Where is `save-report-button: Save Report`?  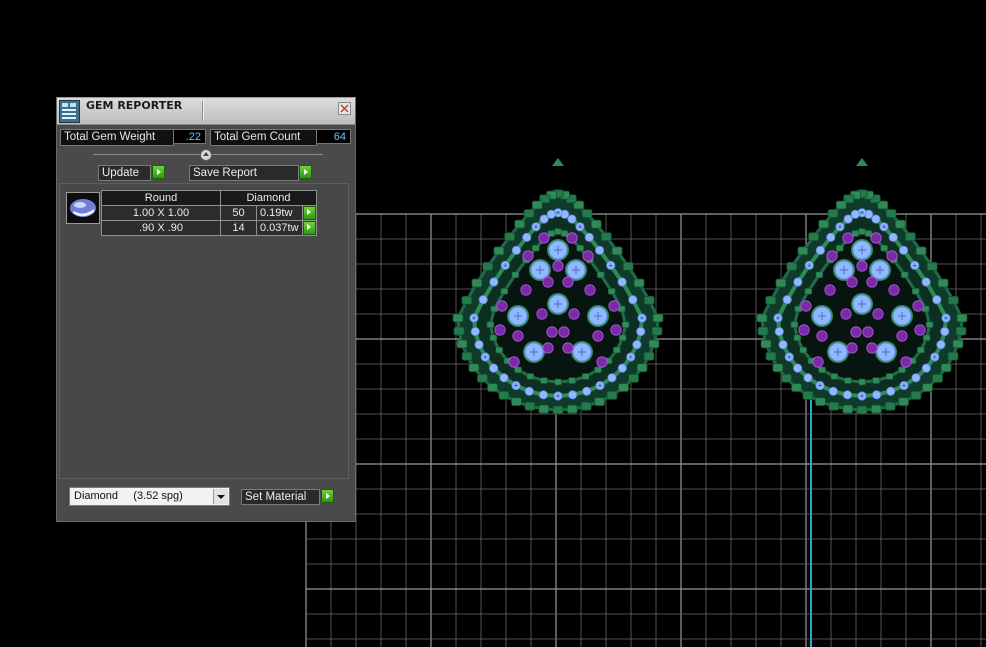
save-report-button: Save Report is located at coordinates (244, 173).